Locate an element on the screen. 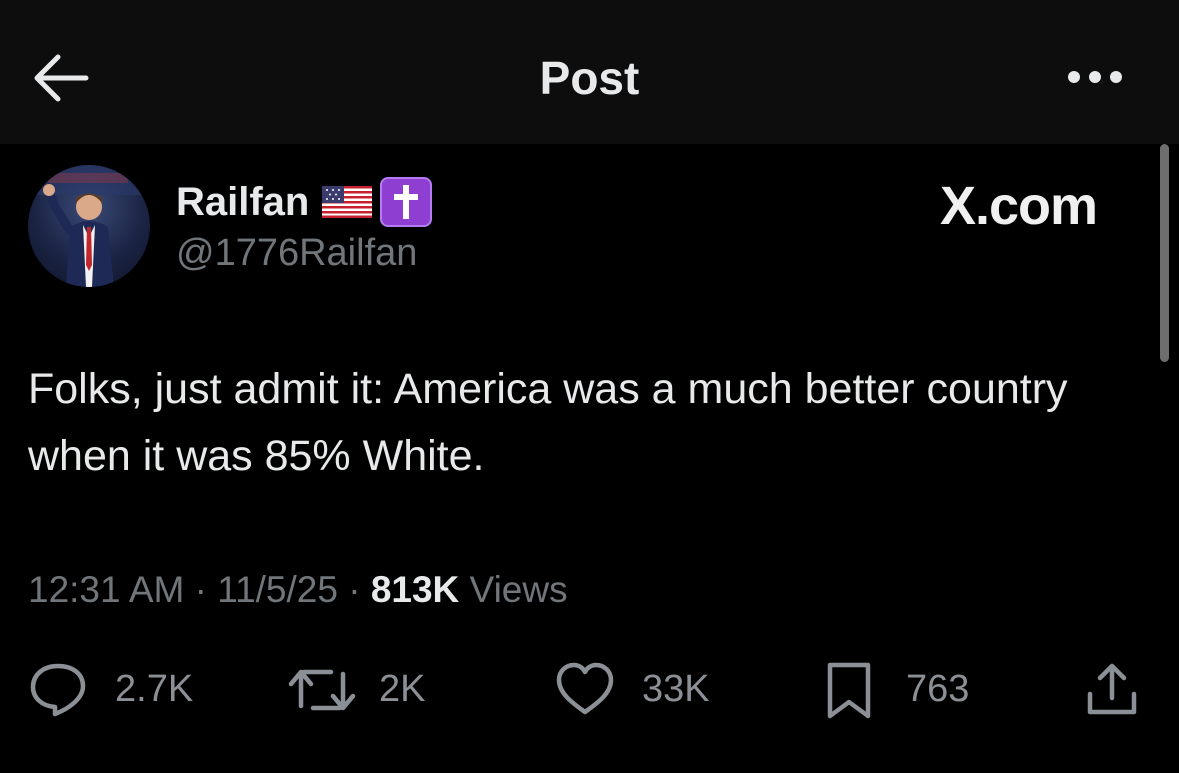 This screenshot has height=773, width=1179. views-label: Views is located at coordinates (513, 589).